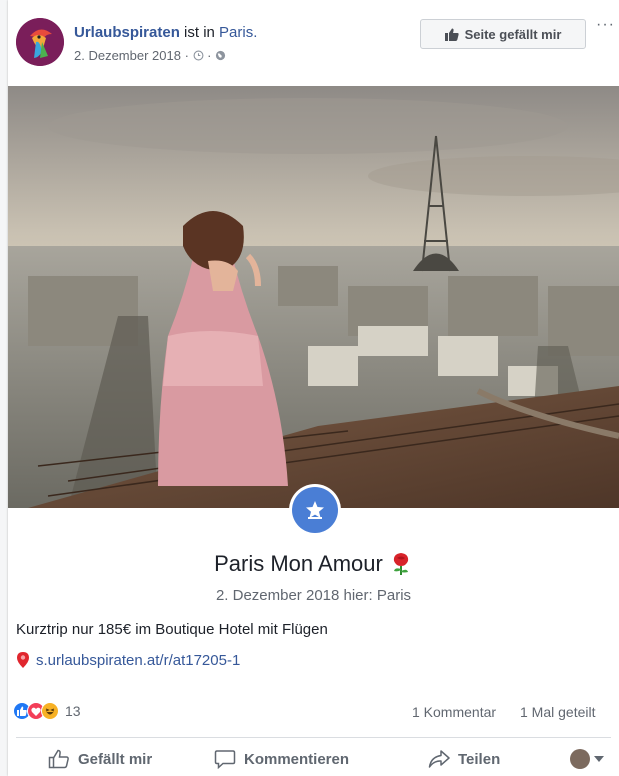 This screenshot has width=619, height=776. I want to click on post-author-line: Urlaubspiraten ist in Paris., so click(165, 32).